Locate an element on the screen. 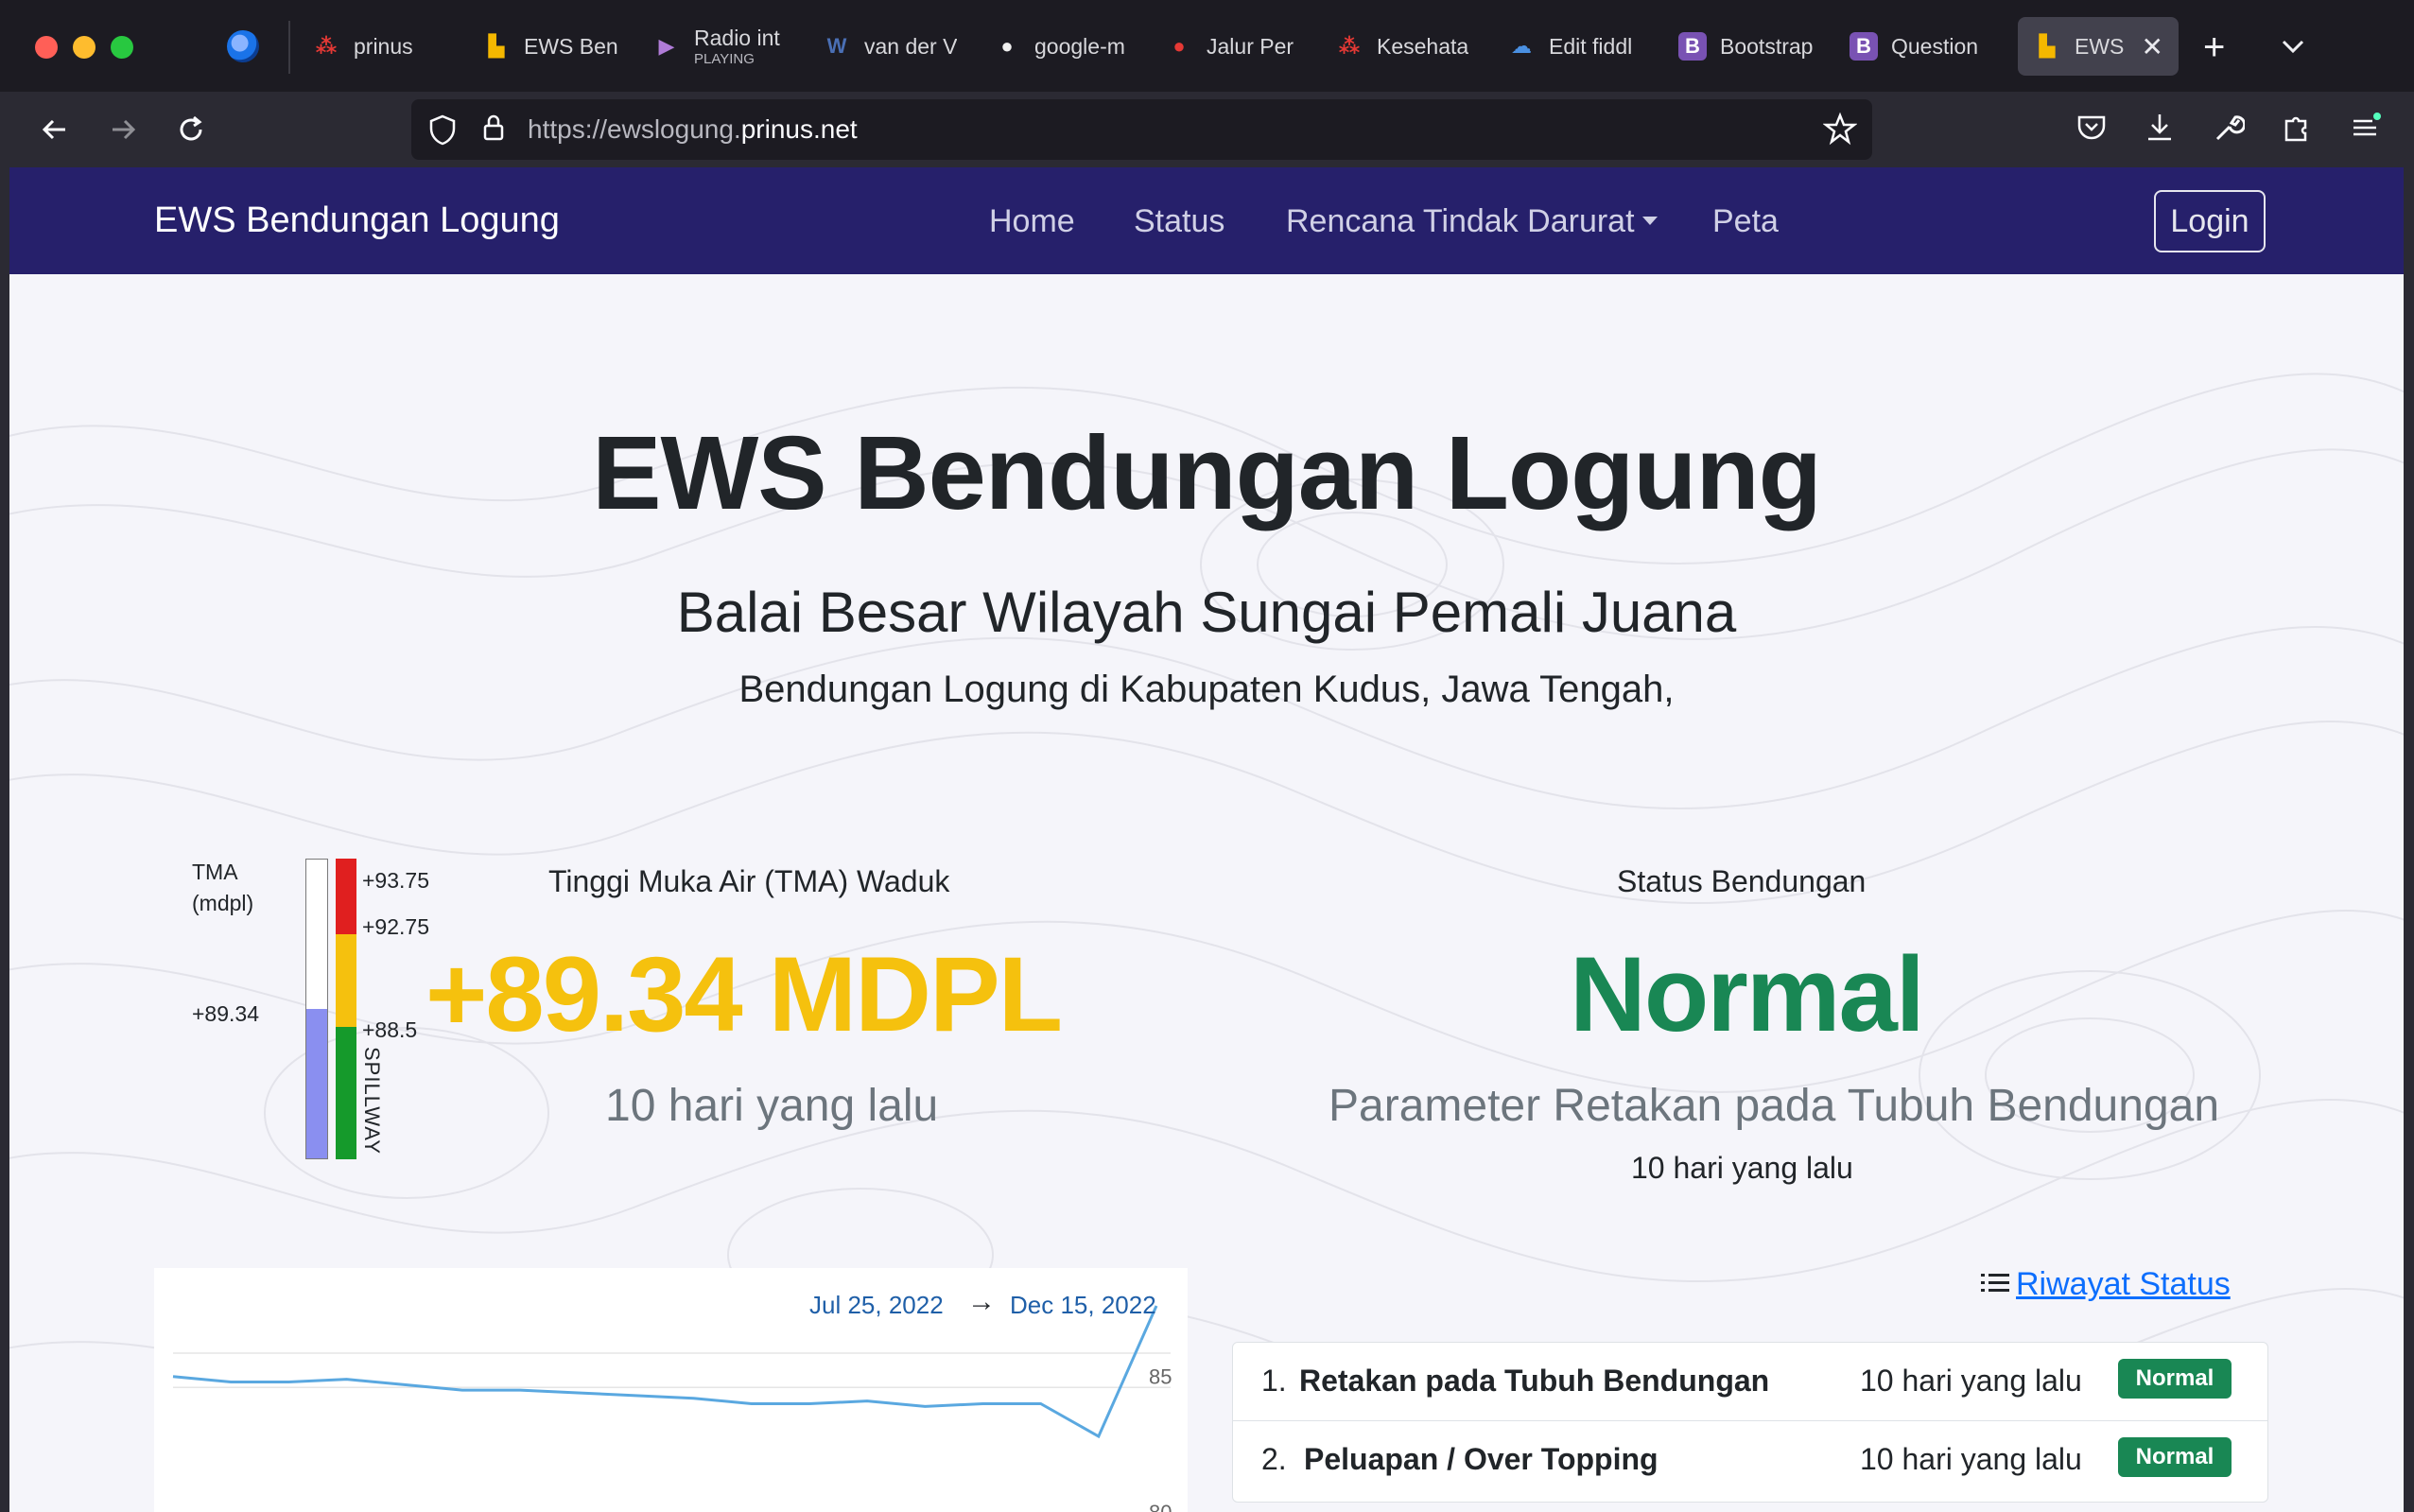 This screenshot has height=1512, width=2414. nav-dropdown-rencana: Rencana Tindak Darurat is located at coordinates (1472, 222).